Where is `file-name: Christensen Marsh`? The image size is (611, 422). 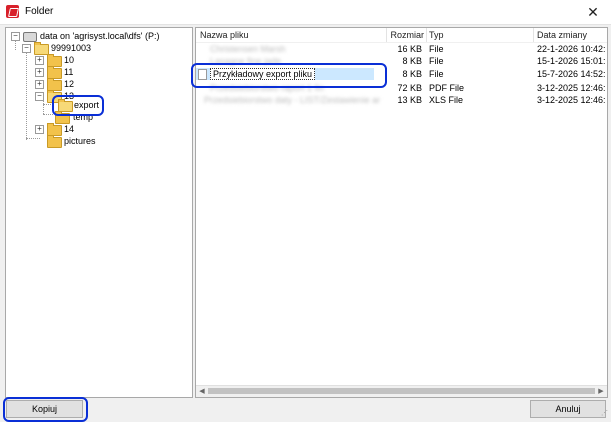
file-name: Christensen Marsh is located at coordinates (248, 49).